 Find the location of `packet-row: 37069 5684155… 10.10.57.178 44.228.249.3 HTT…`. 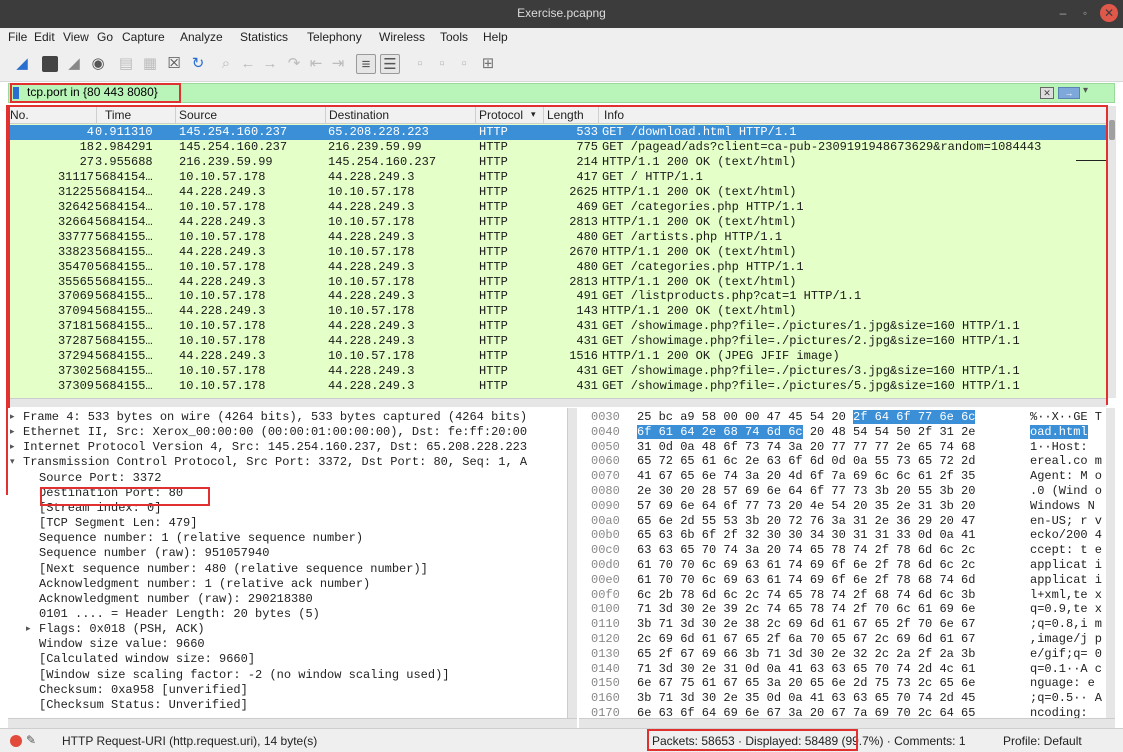

packet-row: 37069 5684155… 10.10.57.178 44.228.249.3 HTT… is located at coordinates (557, 296).